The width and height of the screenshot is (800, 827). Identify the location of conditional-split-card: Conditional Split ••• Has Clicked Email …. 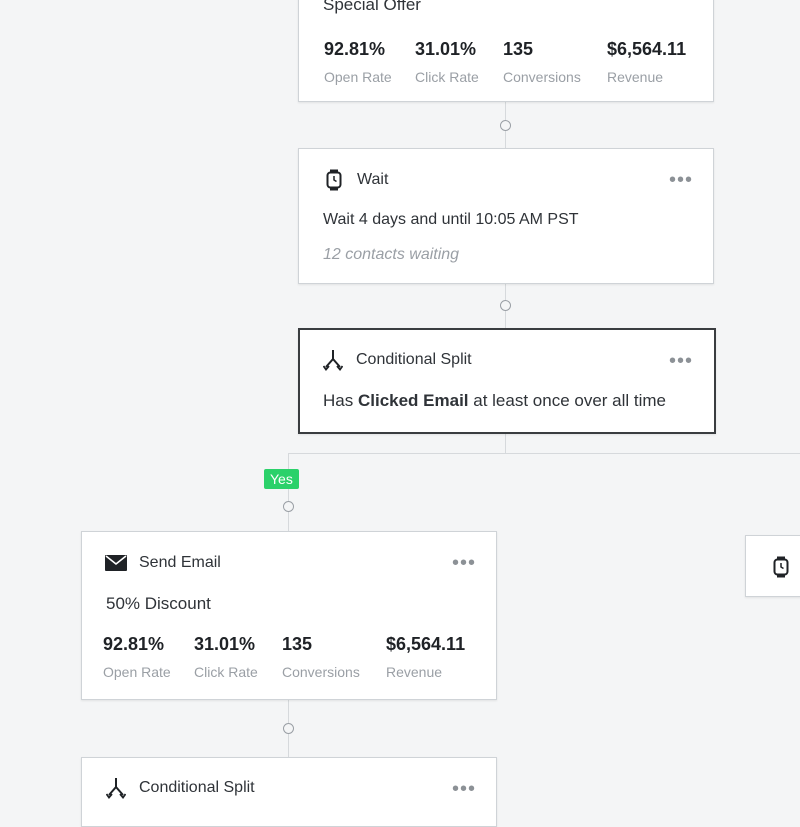
(507, 381).